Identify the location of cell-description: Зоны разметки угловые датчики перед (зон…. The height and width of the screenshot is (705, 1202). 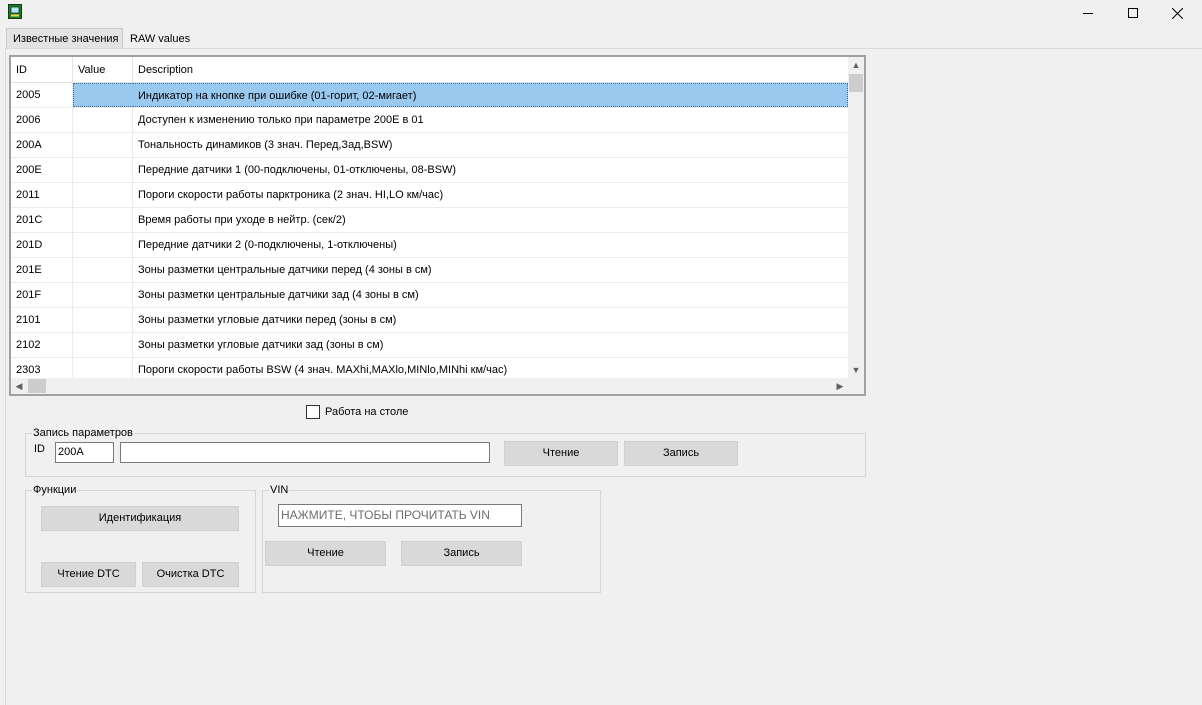
(490, 320).